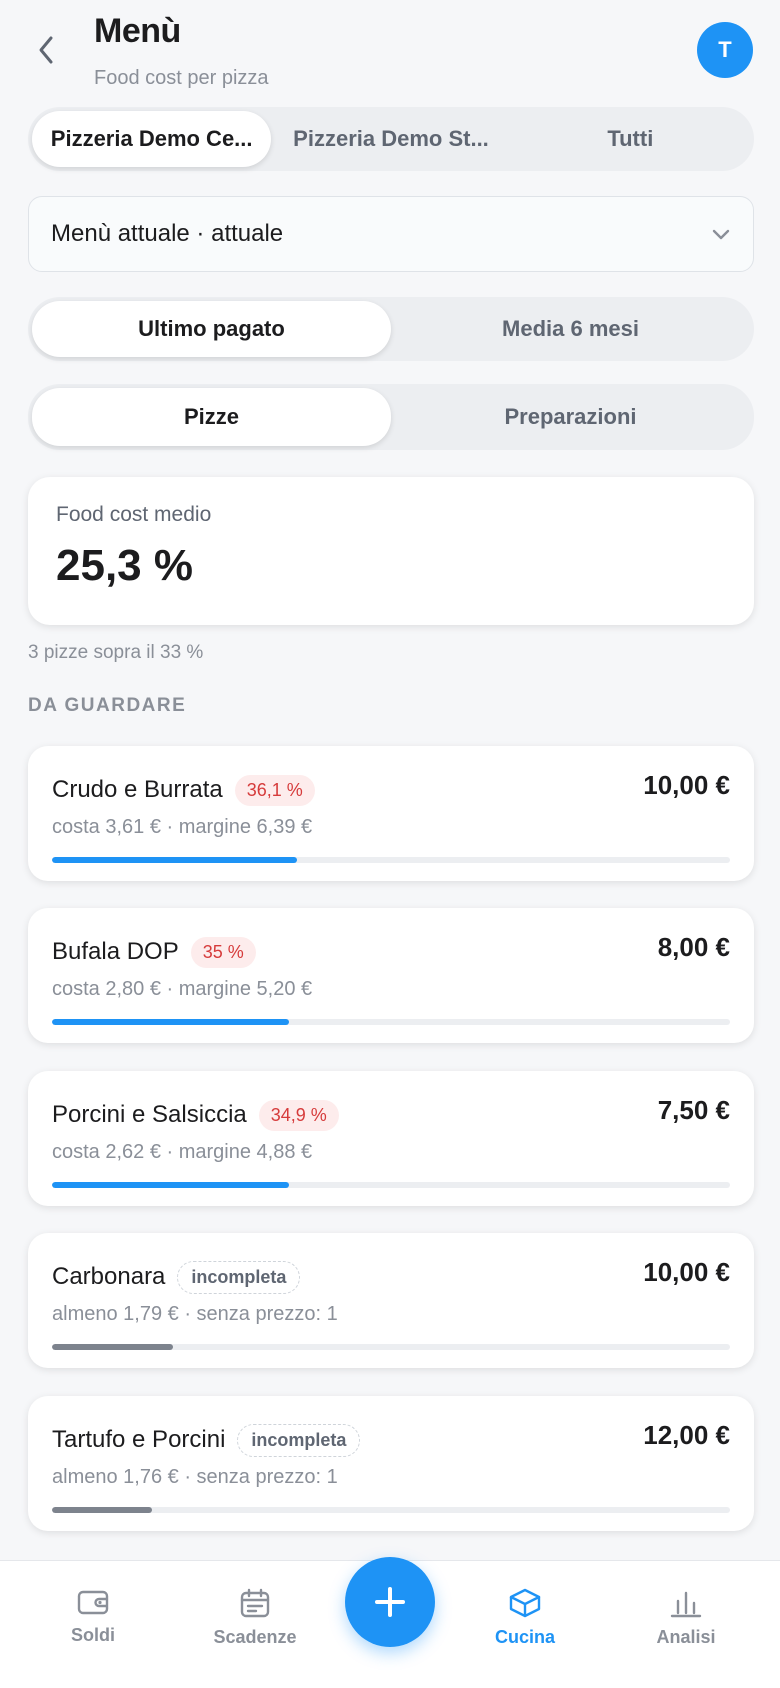 This screenshot has width=780, height=1688. I want to click on pizza-name: Tartufo e Porcini, so click(139, 1439).